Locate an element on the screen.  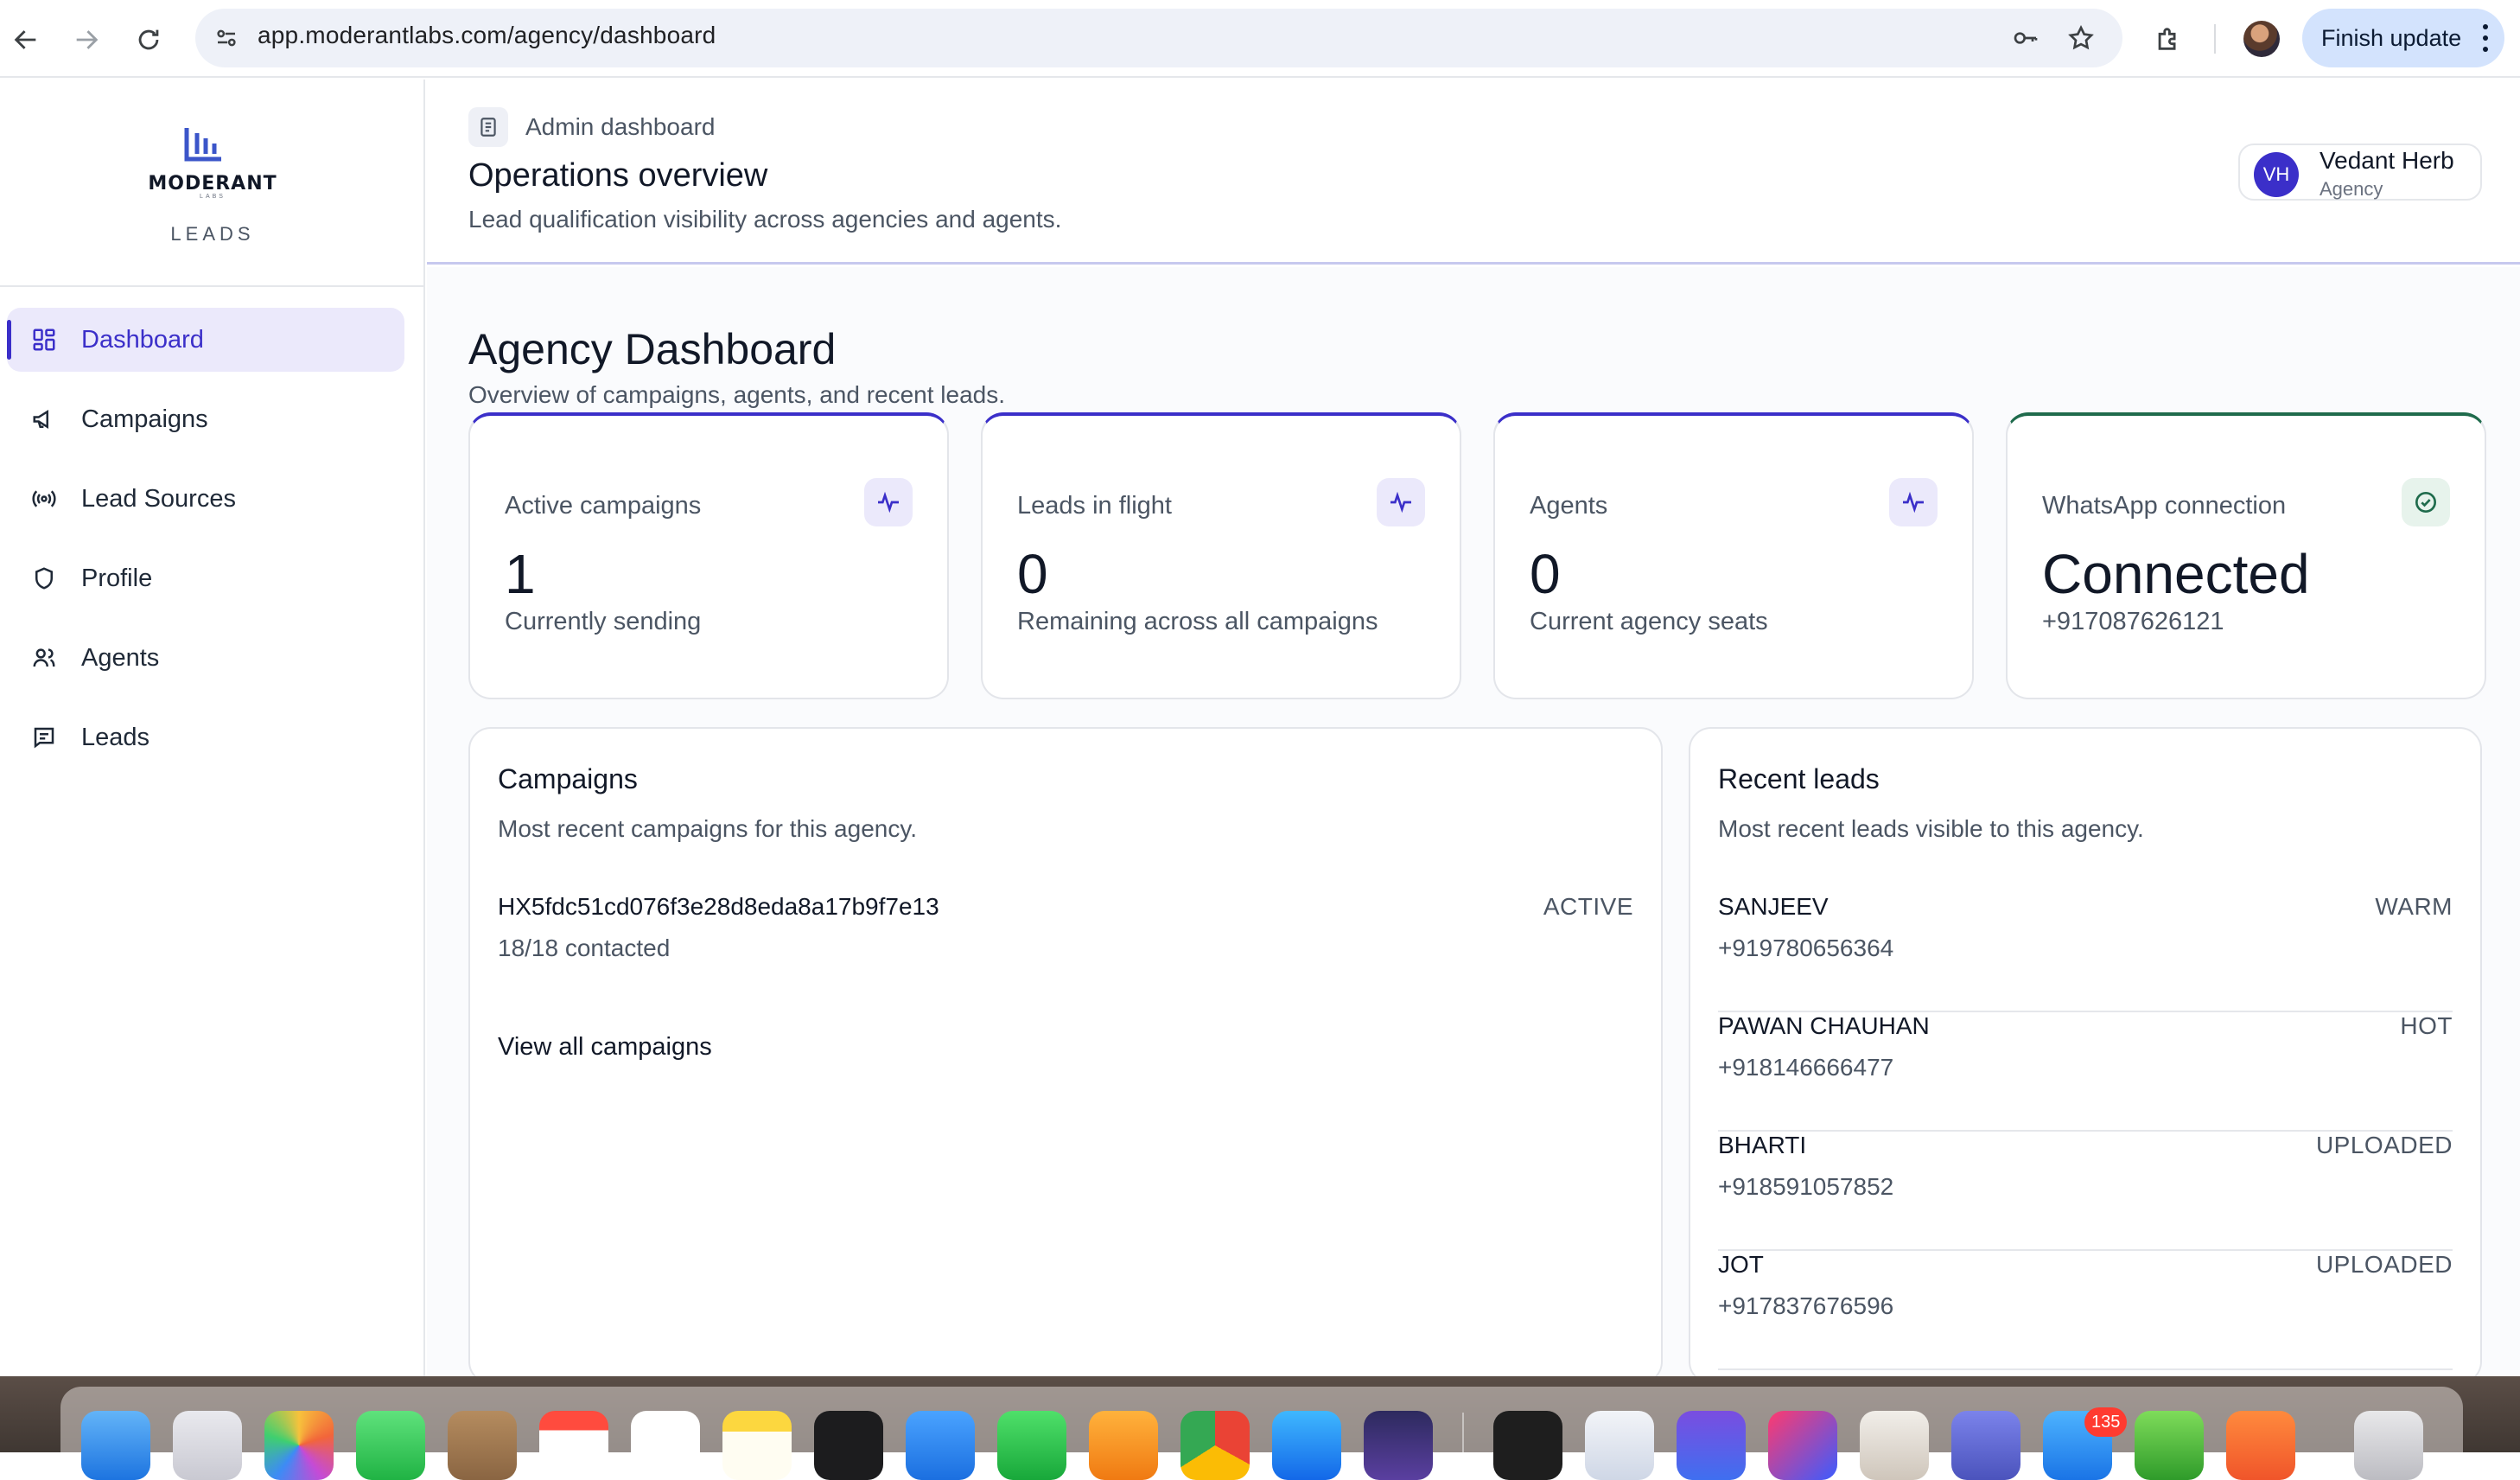
sidebar-item-agents: Agents is located at coordinates (206, 658).